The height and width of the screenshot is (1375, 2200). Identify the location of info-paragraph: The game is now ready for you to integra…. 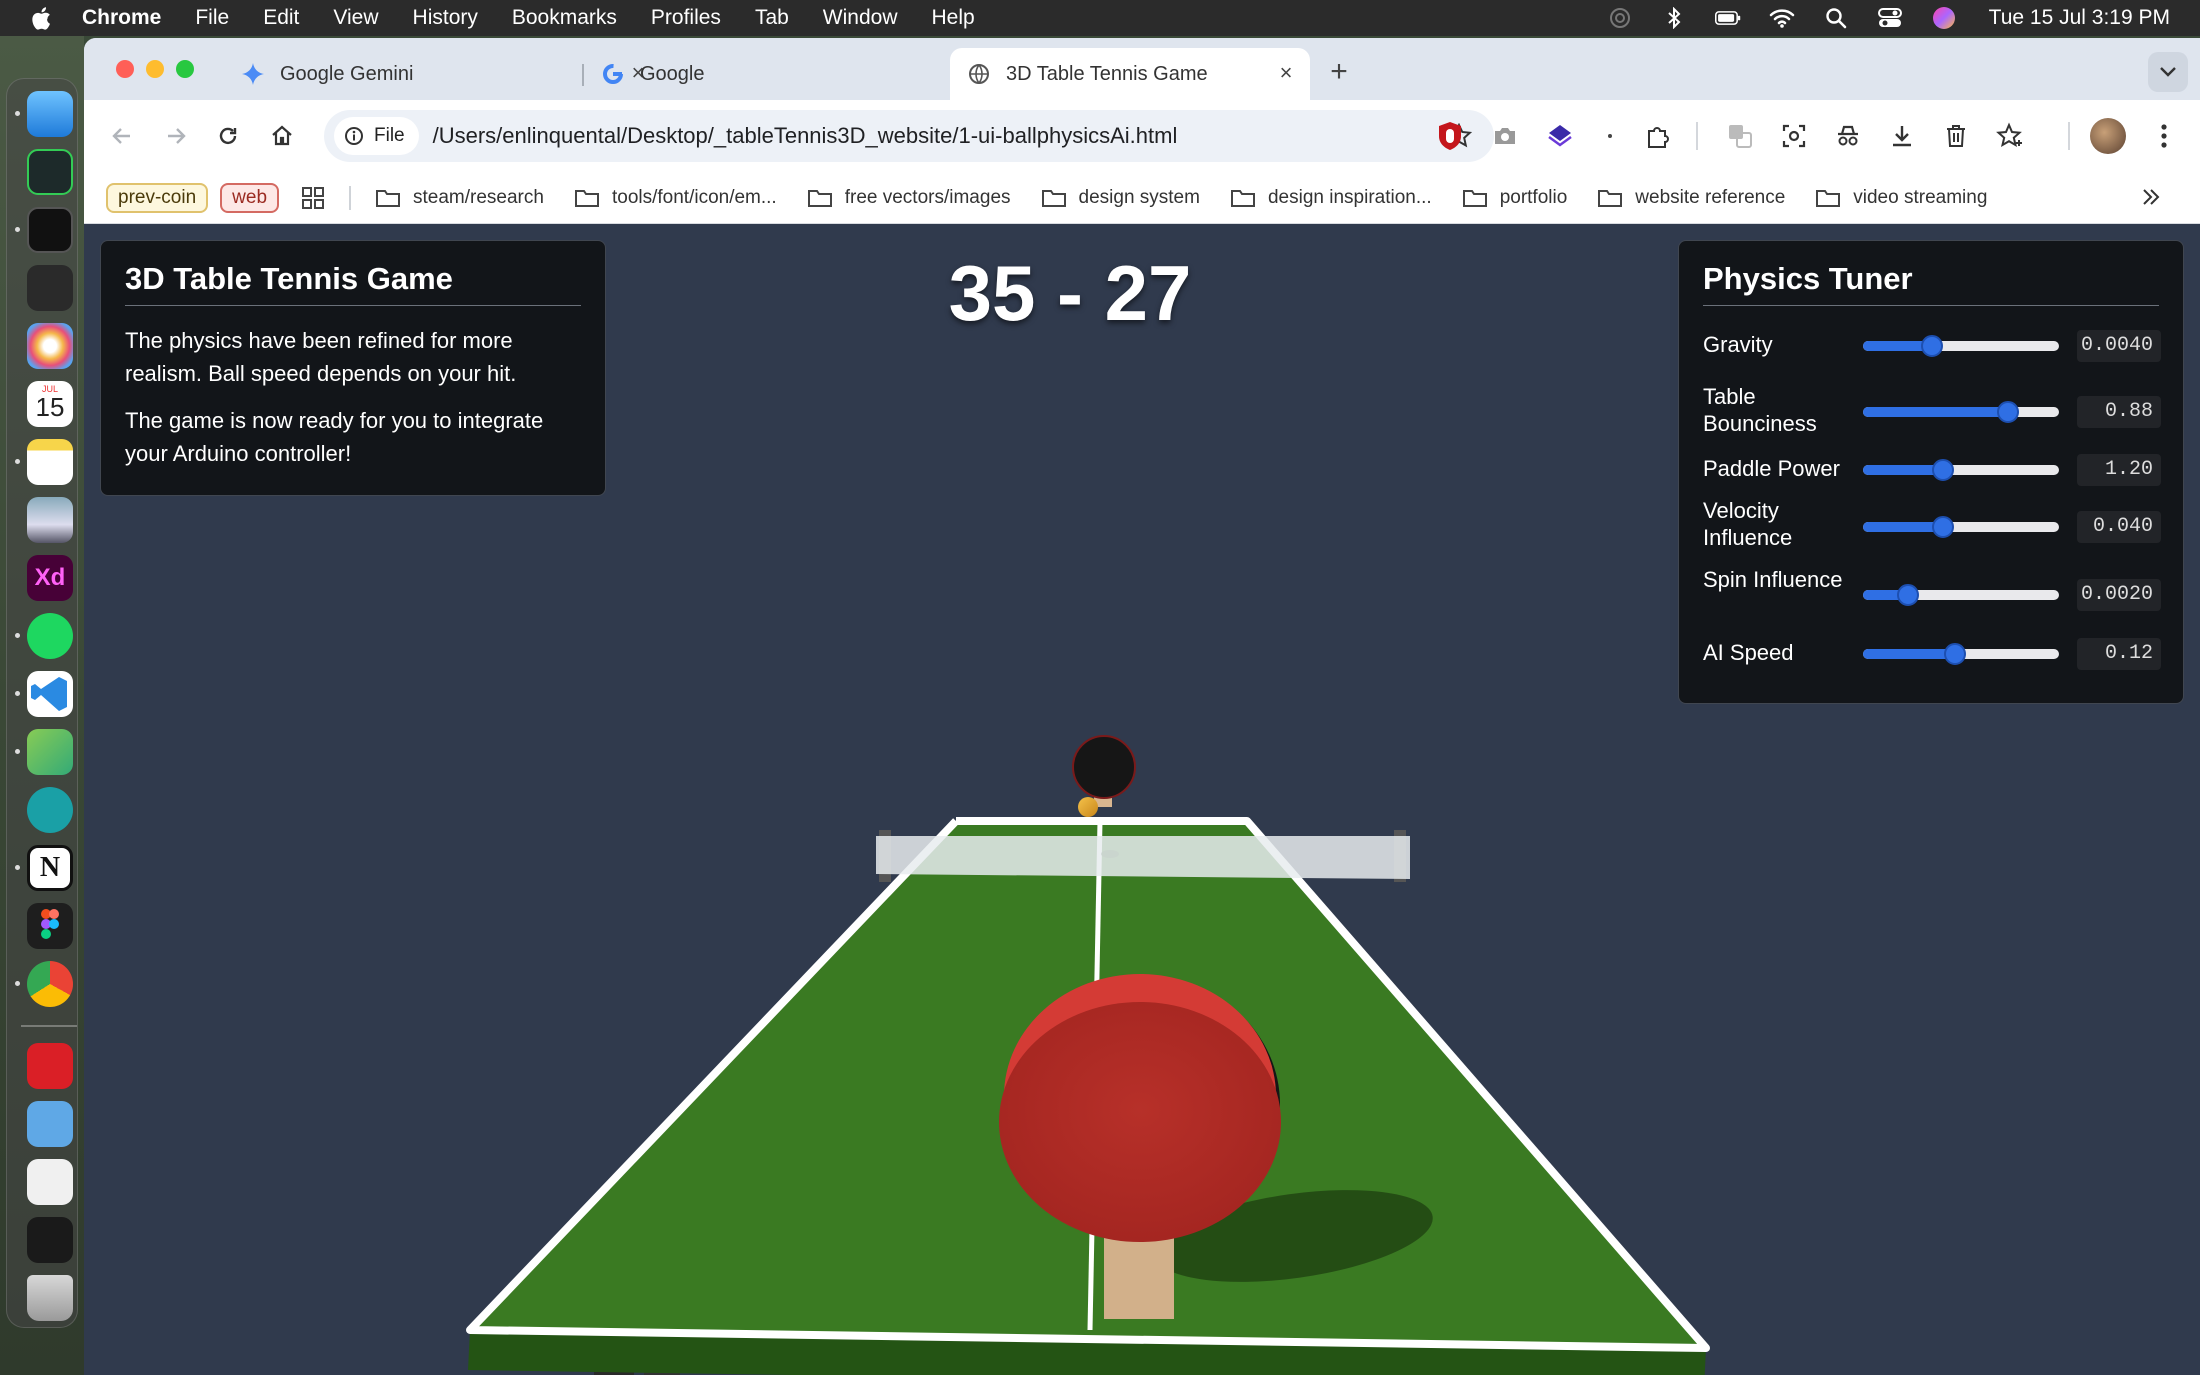
(334, 437).